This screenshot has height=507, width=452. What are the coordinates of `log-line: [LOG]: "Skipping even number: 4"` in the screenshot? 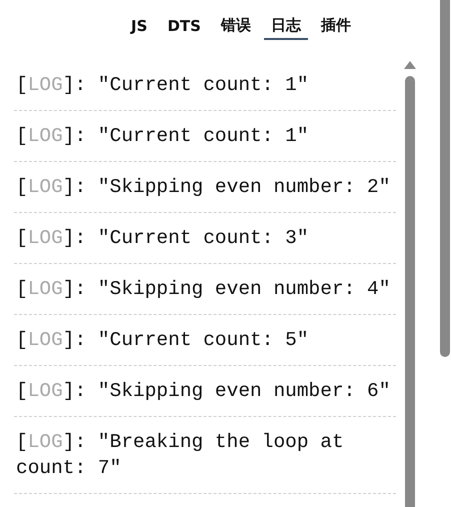 It's located at (204, 289).